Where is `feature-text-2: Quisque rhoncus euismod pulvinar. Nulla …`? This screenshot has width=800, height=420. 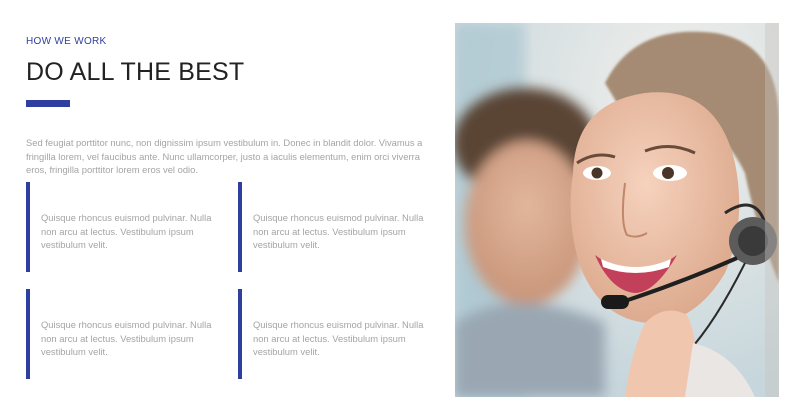
feature-text-2: Quisque rhoncus euismod pulvinar. Nulla … is located at coordinates (338, 231).